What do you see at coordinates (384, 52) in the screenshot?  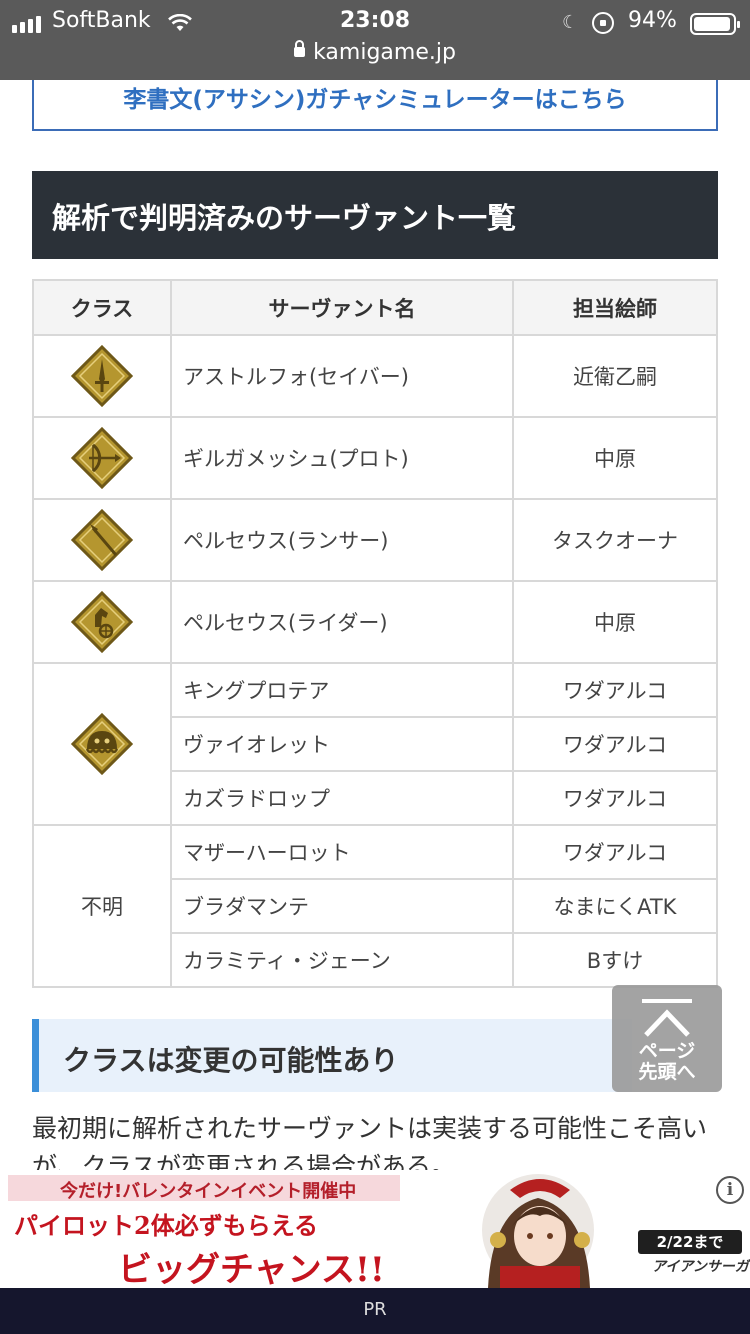 I see `url-domain: kamigame.jp` at bounding box center [384, 52].